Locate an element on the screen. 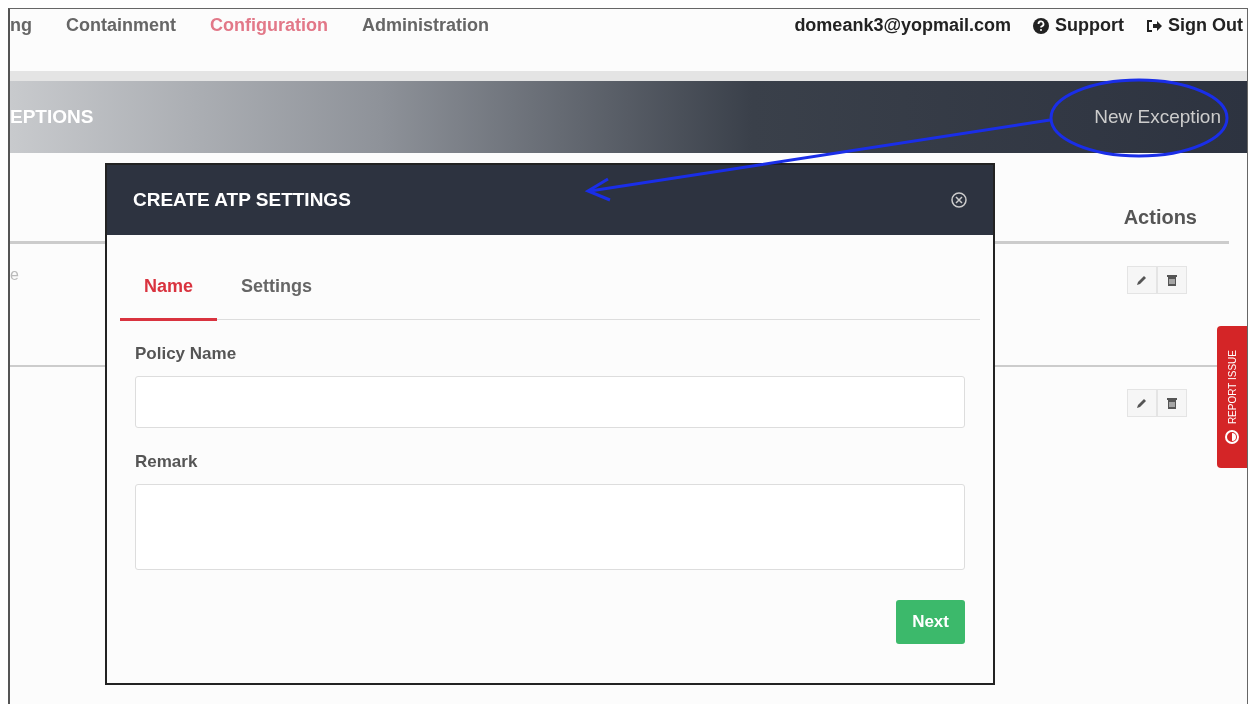 The height and width of the screenshot is (704, 1253). nav-link: Containment is located at coordinates (121, 25).